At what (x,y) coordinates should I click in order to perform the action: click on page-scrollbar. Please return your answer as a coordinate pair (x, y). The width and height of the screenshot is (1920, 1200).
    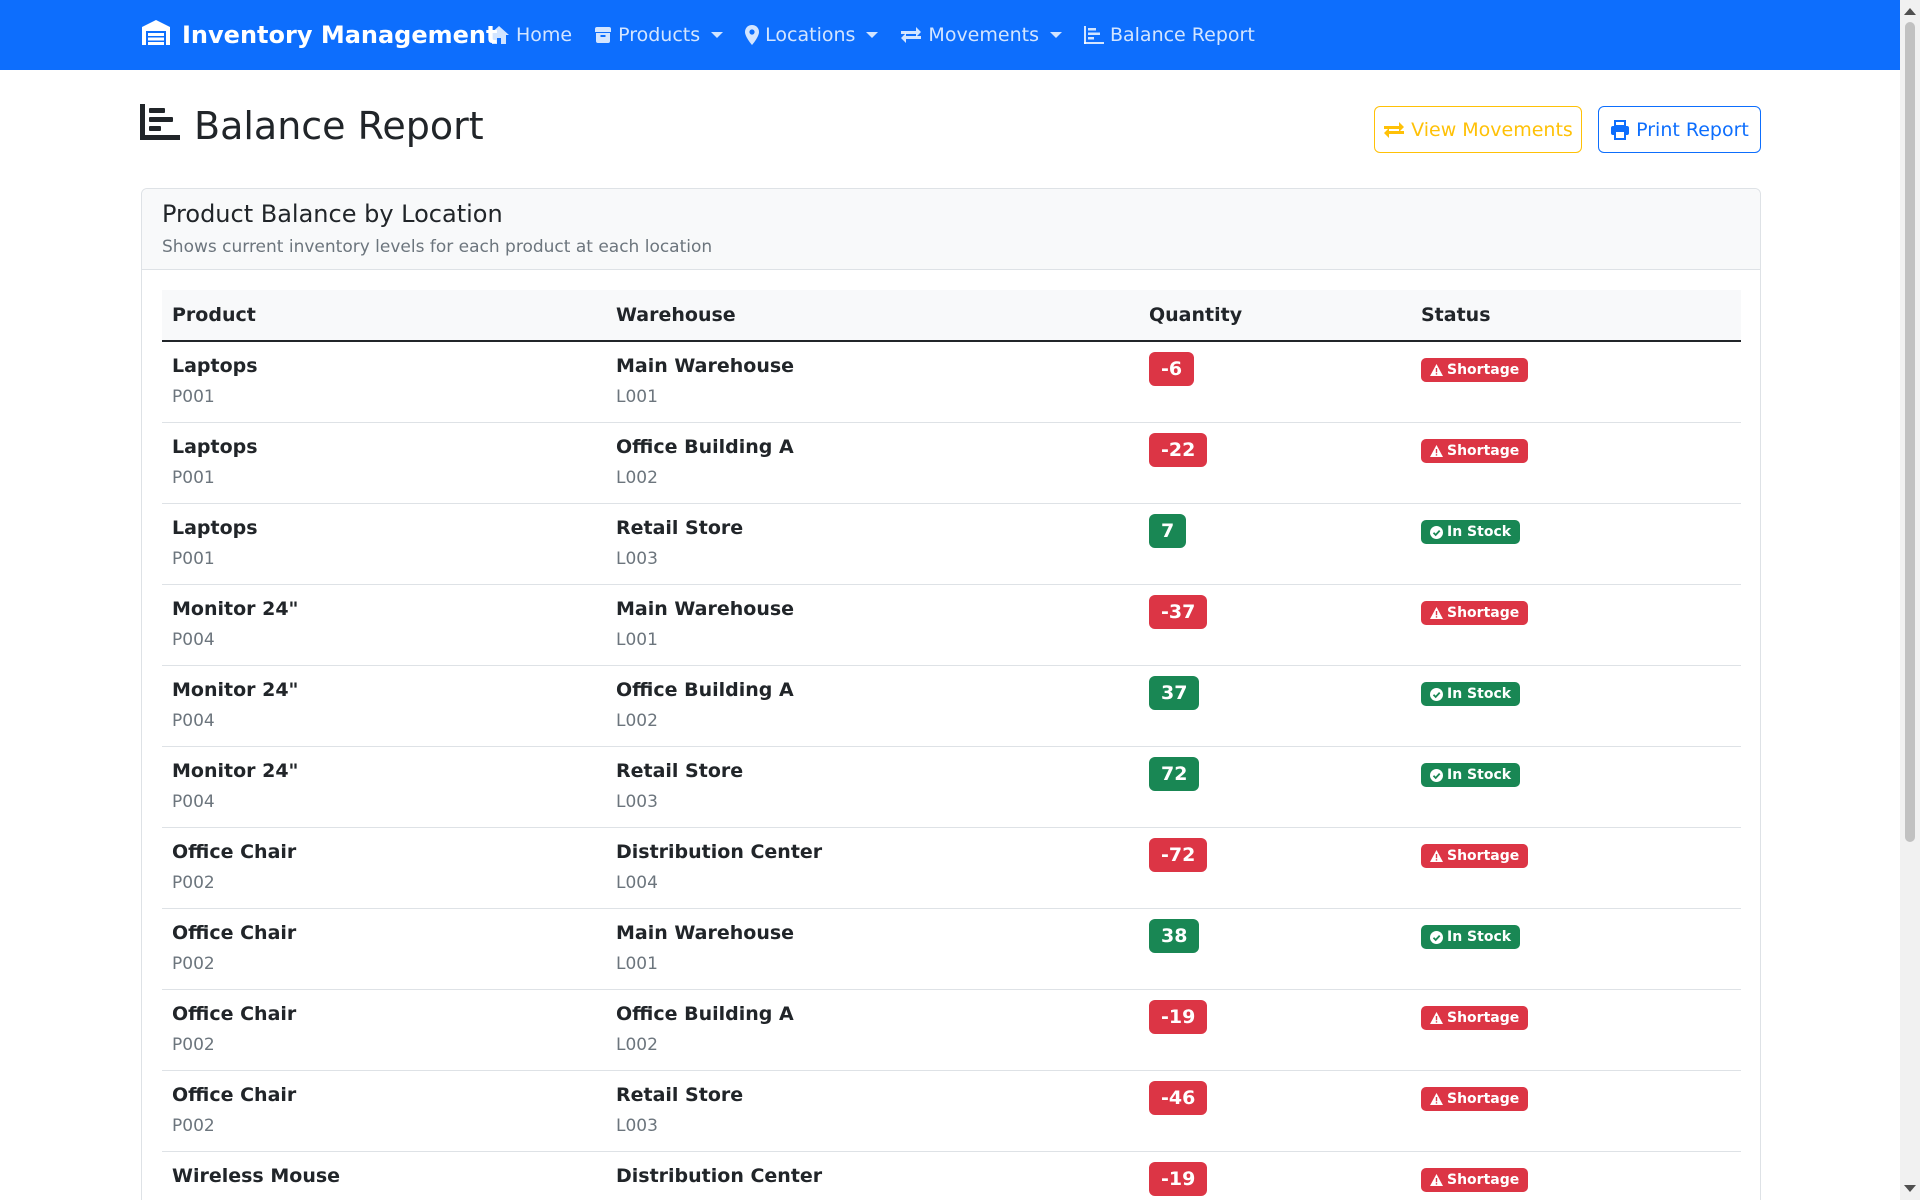
    Looking at the image, I should click on (1910, 600).